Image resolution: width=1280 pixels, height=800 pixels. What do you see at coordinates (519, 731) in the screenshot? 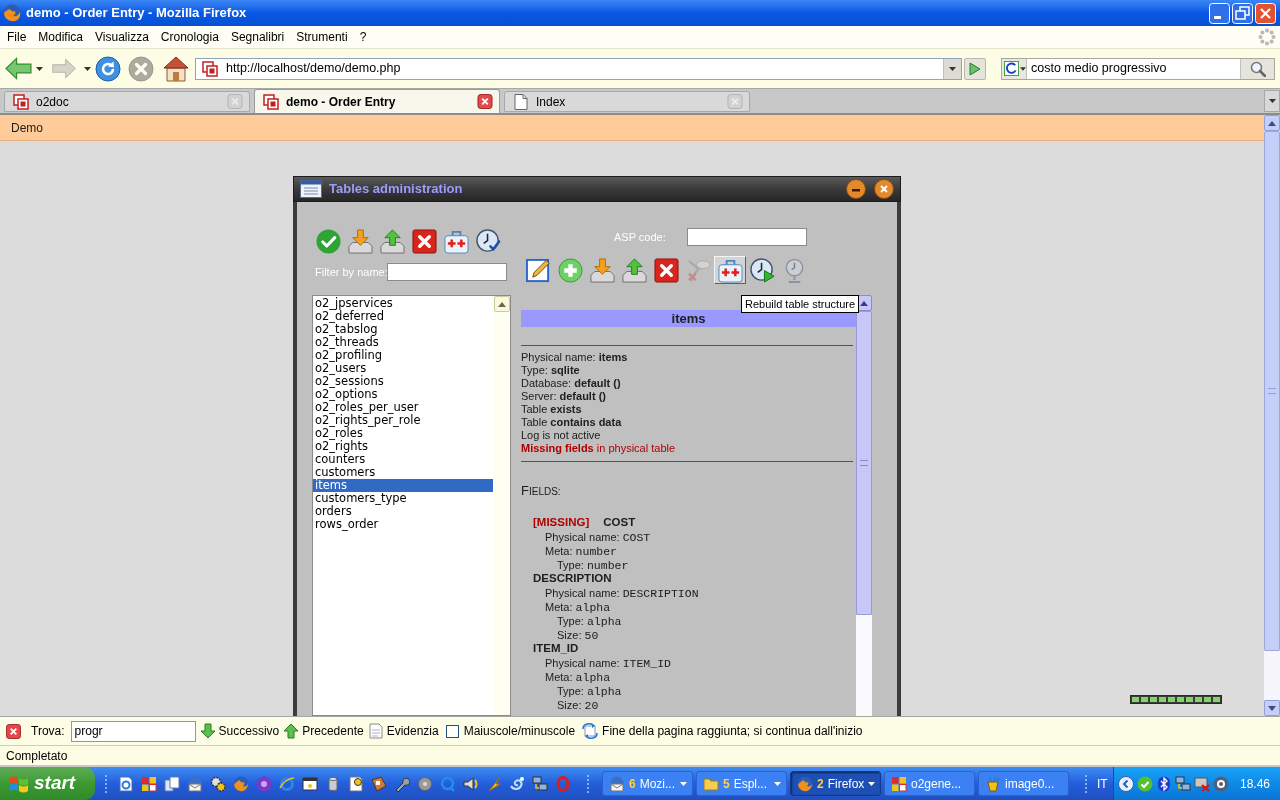
I see `checkbox-label: Maiuscole/minuscole` at bounding box center [519, 731].